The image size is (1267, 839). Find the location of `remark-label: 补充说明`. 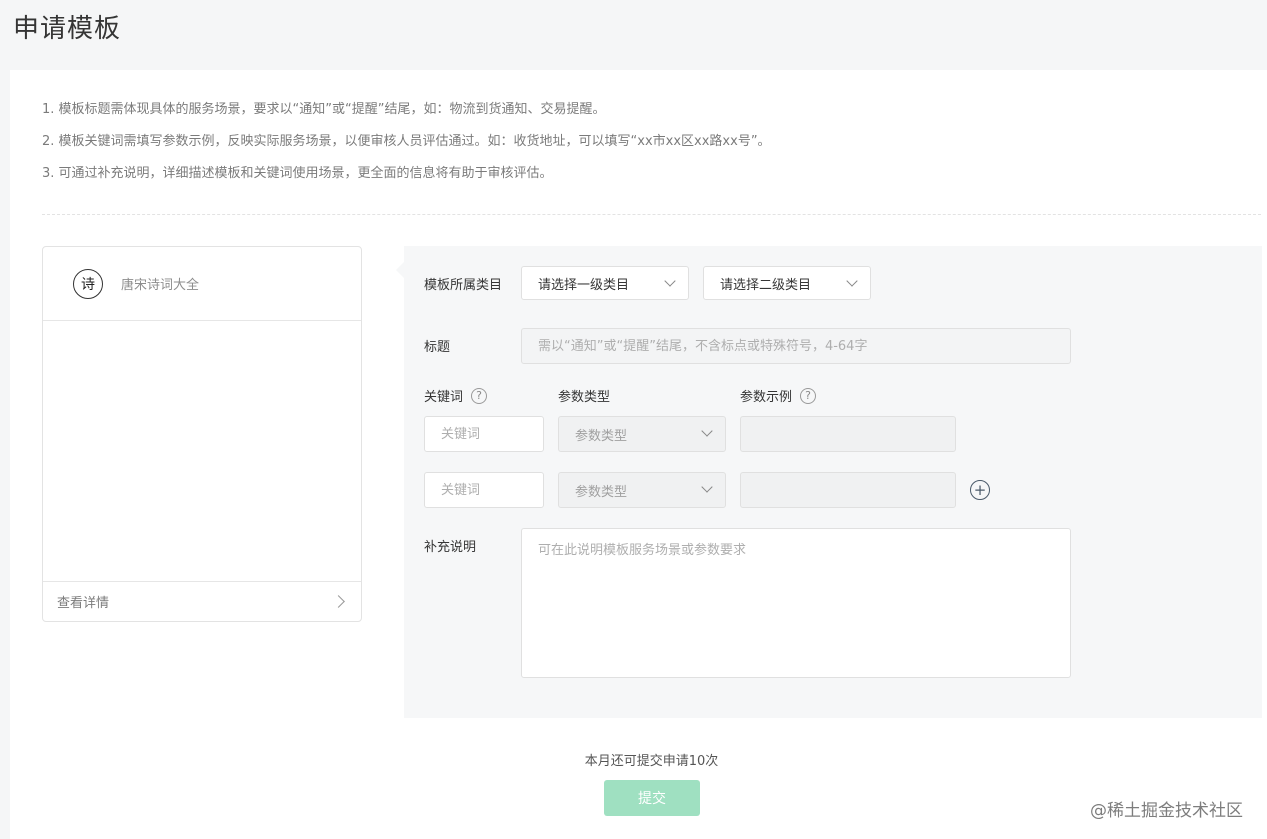

remark-label: 补充说明 is located at coordinates (450, 547).